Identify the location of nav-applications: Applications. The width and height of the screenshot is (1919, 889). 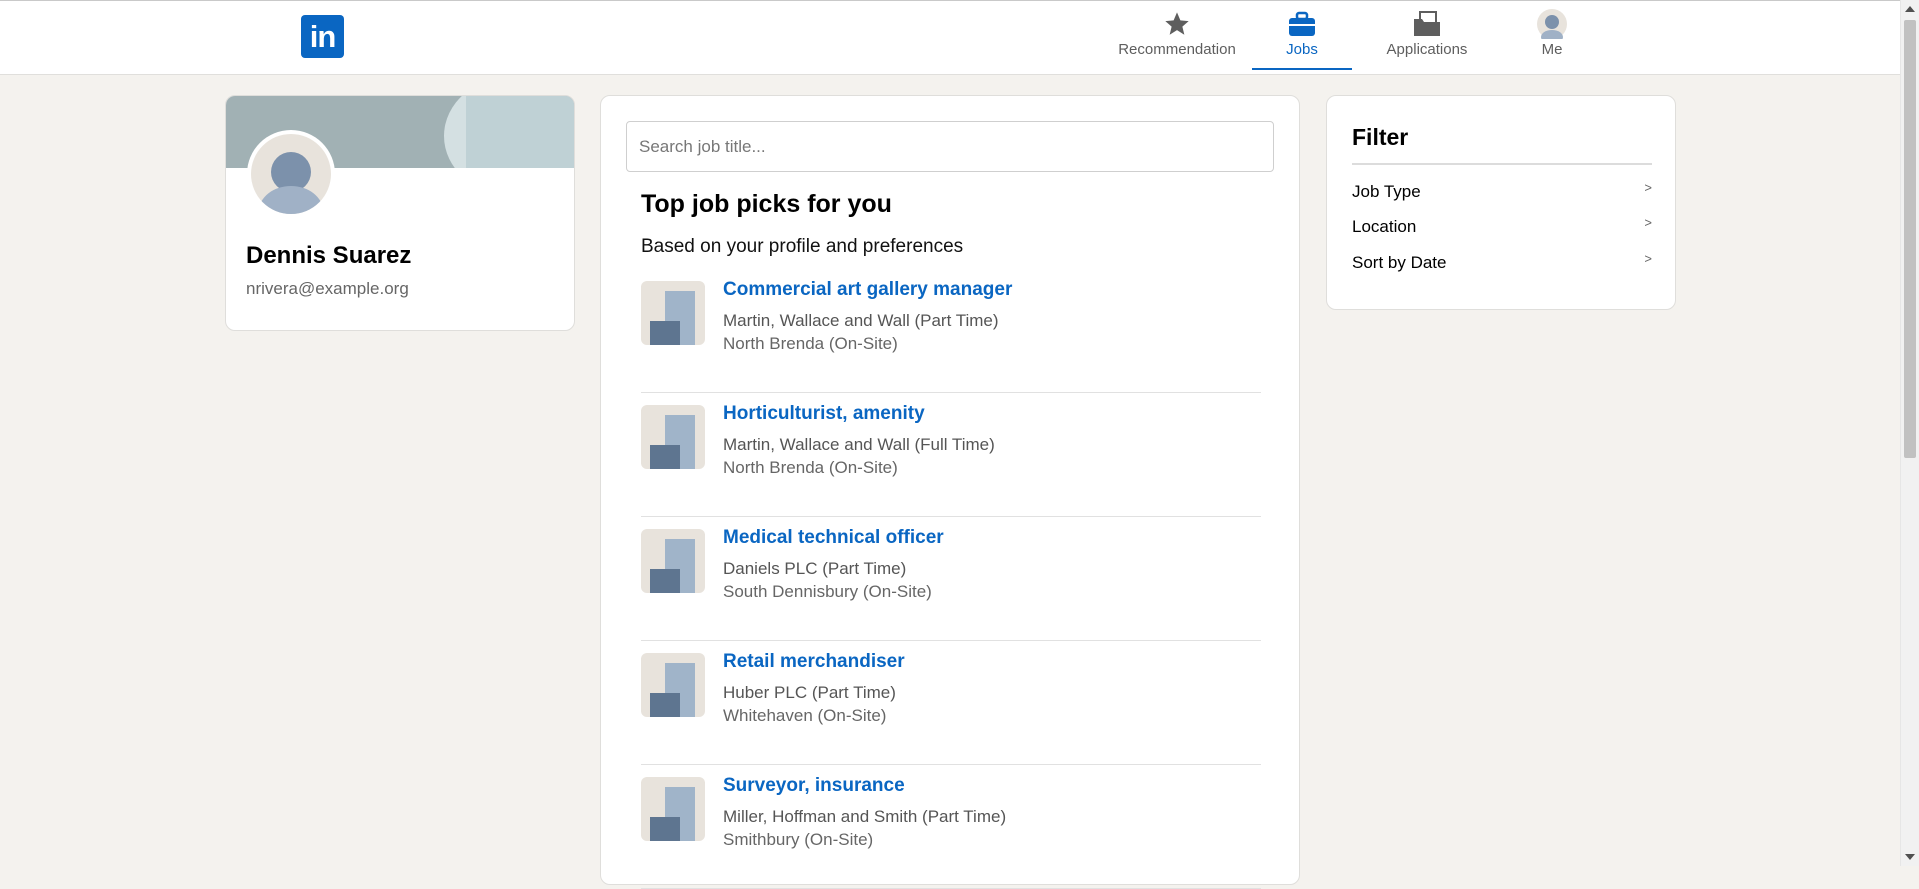
(1427, 38).